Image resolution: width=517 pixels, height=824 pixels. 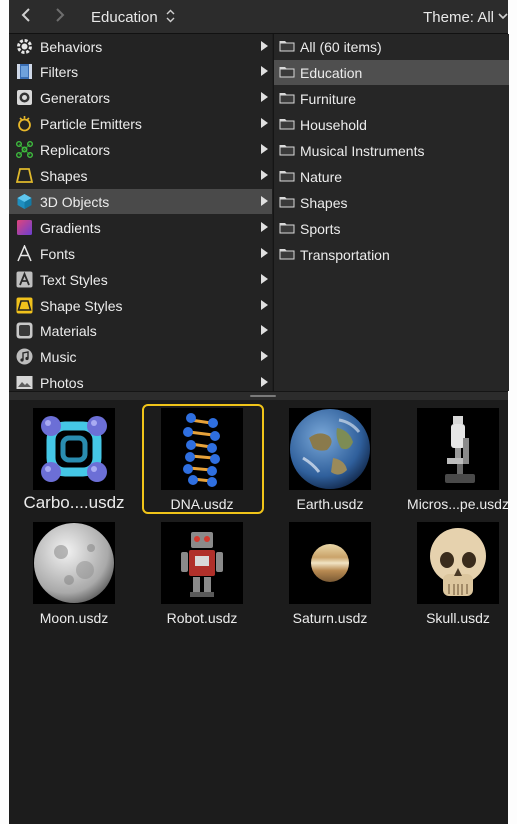 I want to click on category-label: Gradients, so click(x=70, y=228).